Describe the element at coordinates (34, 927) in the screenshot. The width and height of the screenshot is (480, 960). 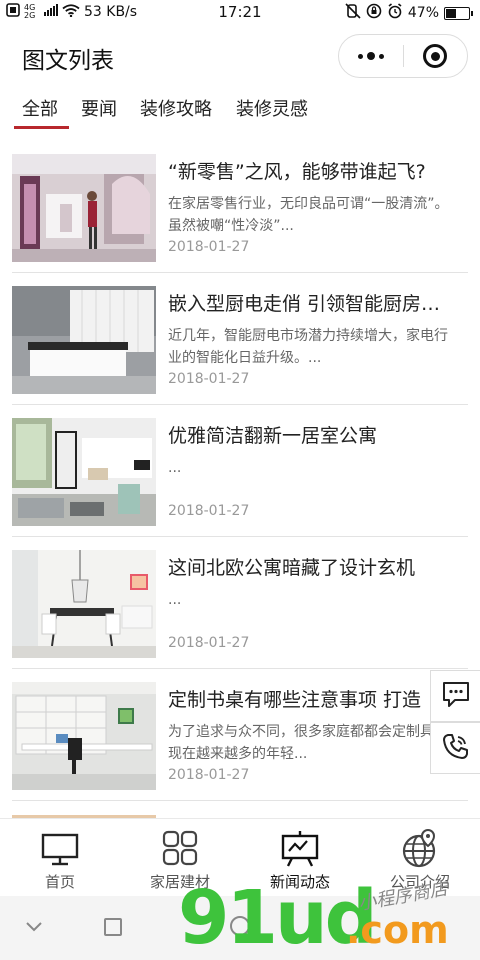
I see `chevron-down-icon` at that location.